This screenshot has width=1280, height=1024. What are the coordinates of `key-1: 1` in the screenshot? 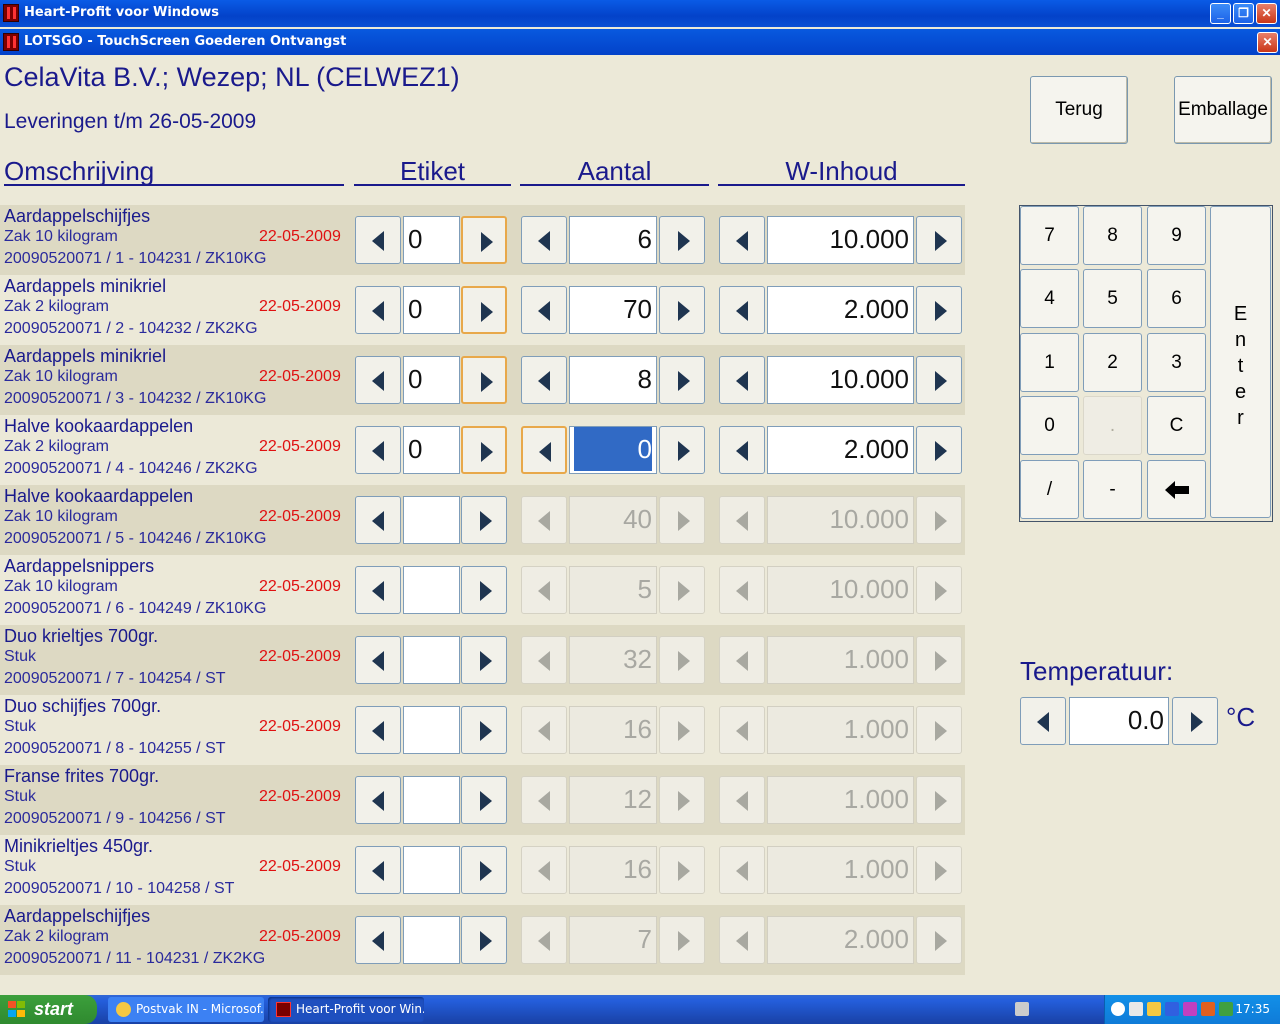 It's located at (1049, 362).